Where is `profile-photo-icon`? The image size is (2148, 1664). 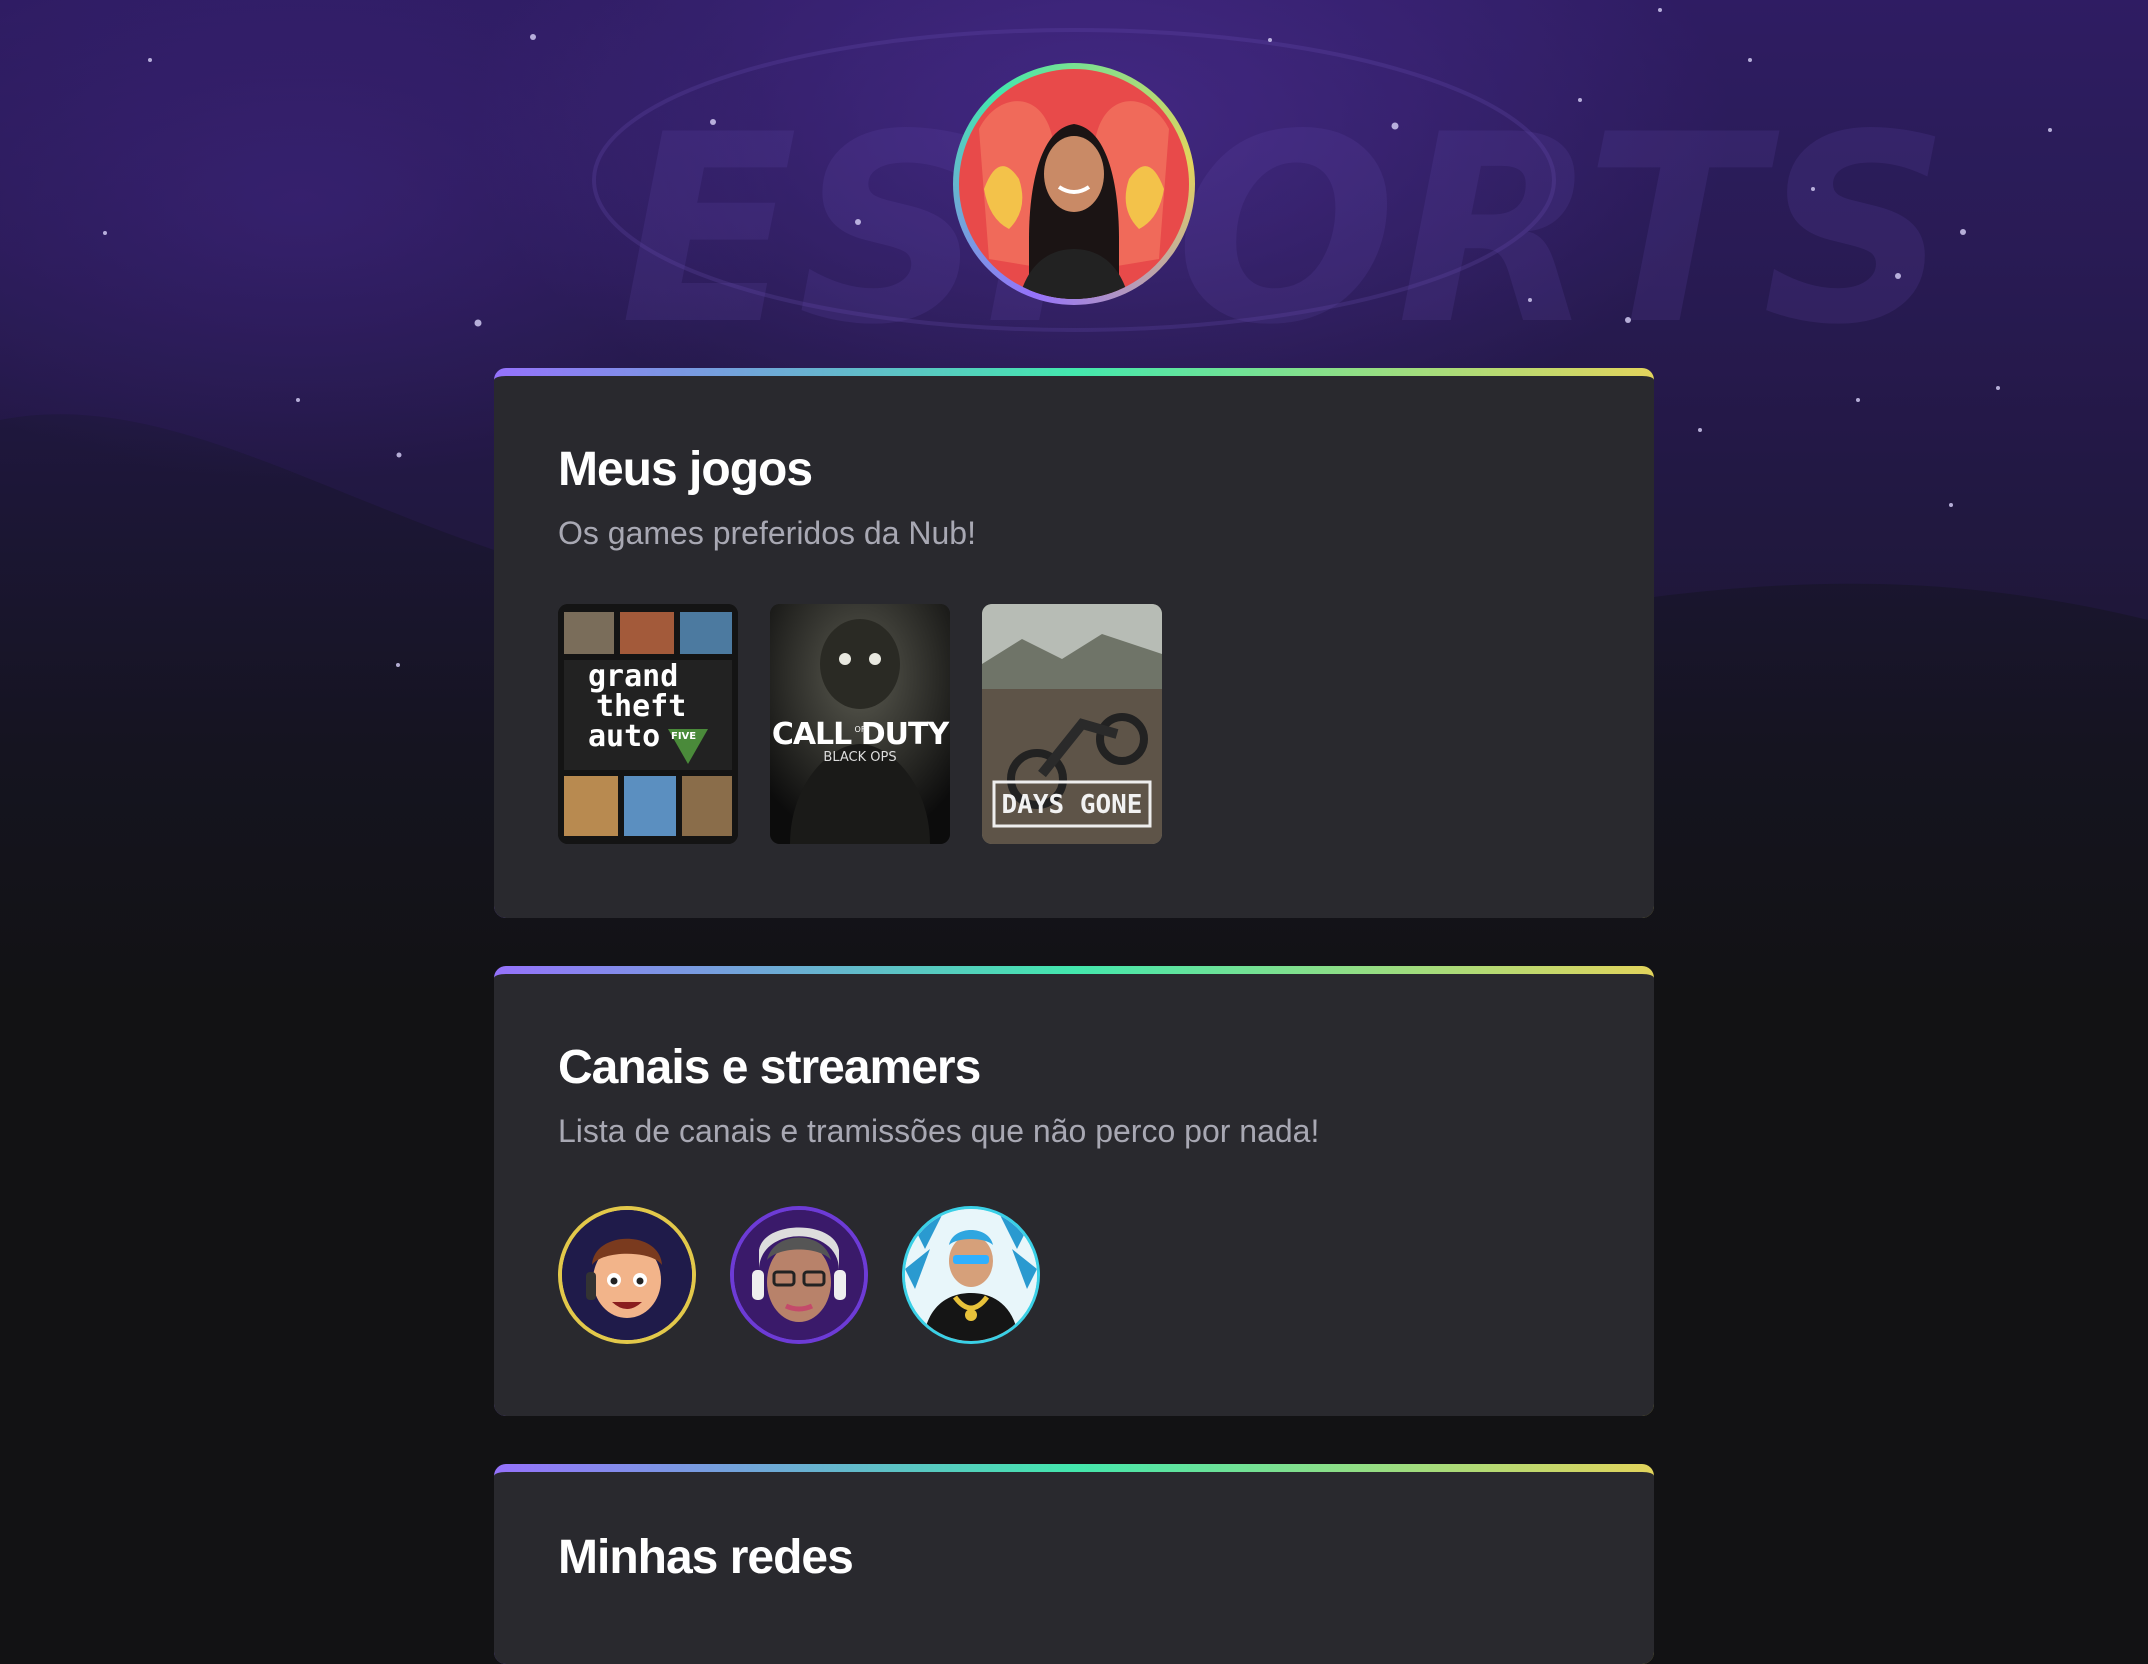
profile-photo-icon is located at coordinates (1074, 184).